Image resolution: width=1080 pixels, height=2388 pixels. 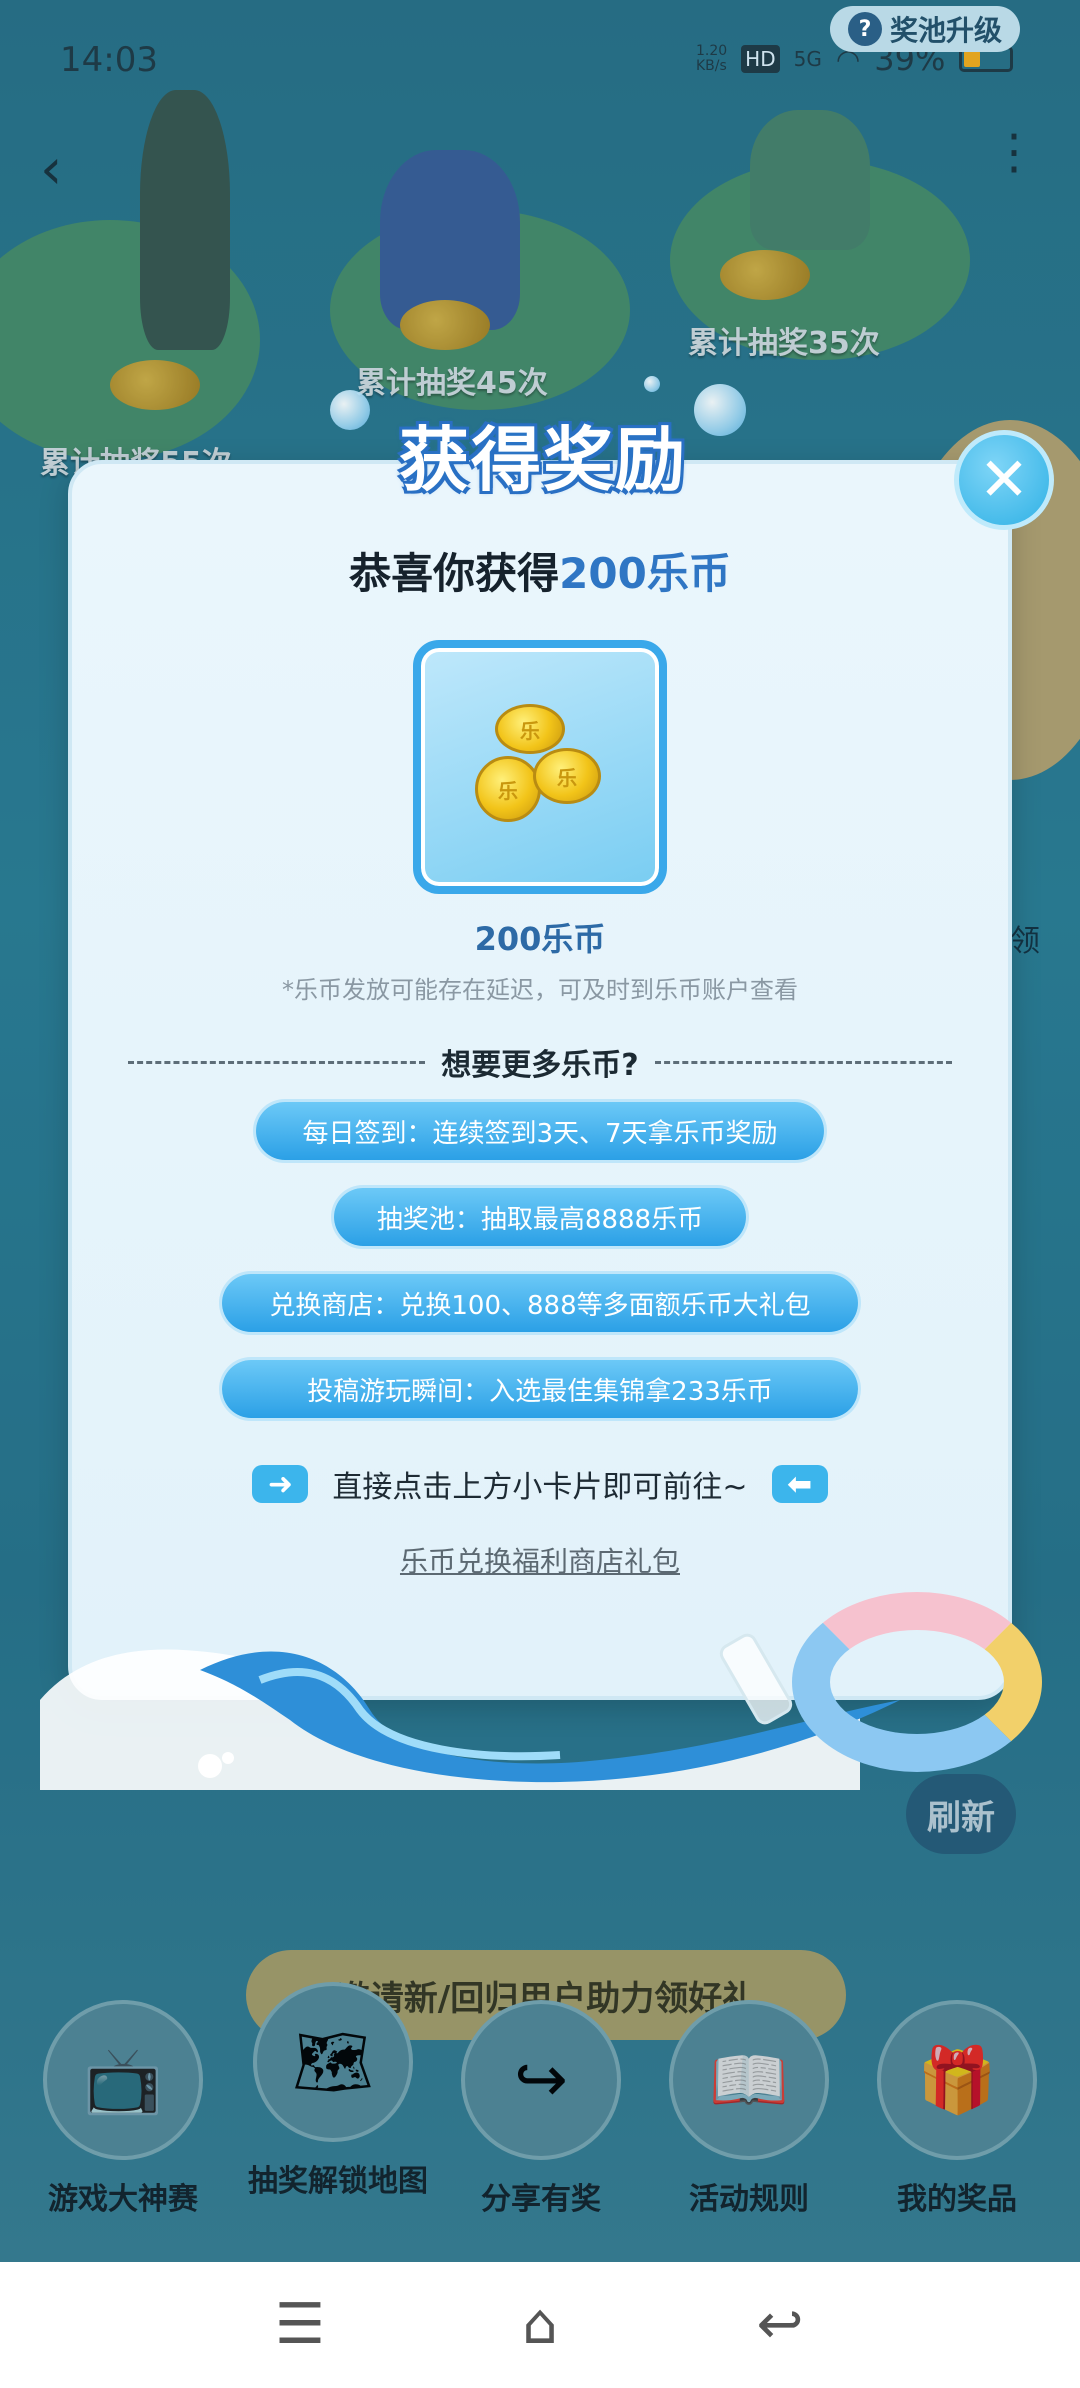 I want to click on hd-badge: HD, so click(x=760, y=59).